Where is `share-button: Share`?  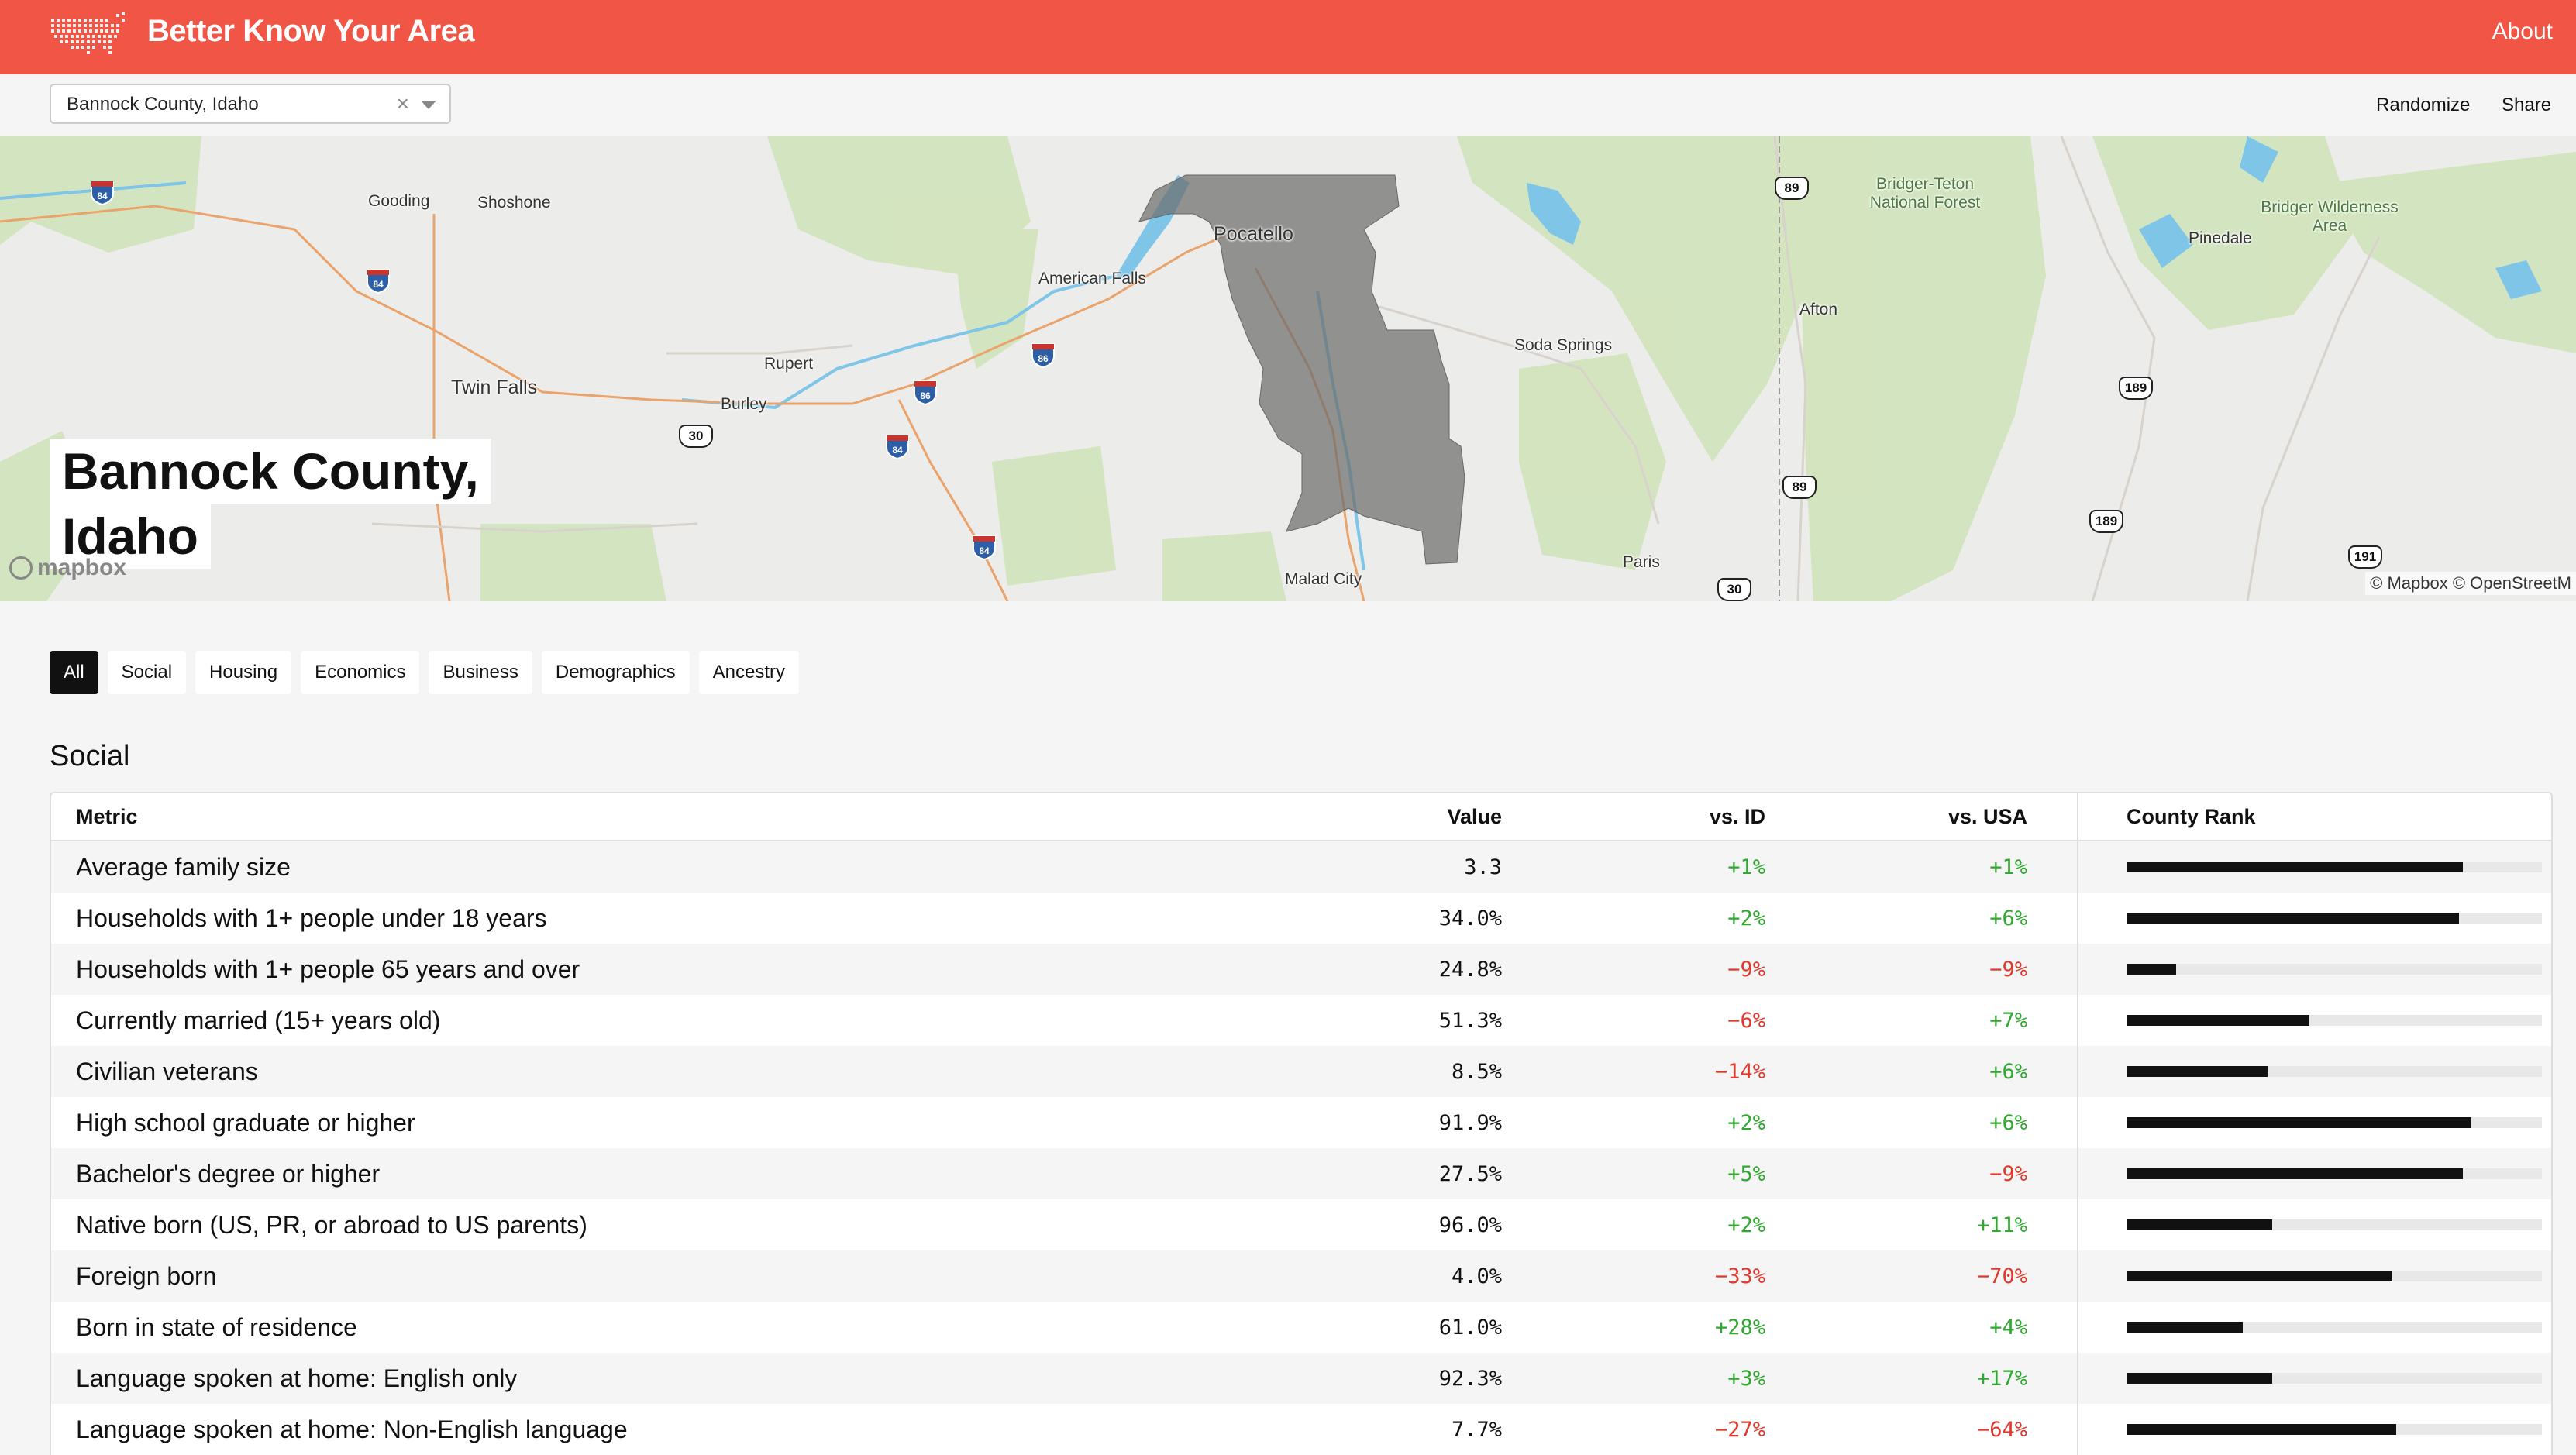 share-button: Share is located at coordinates (2526, 105).